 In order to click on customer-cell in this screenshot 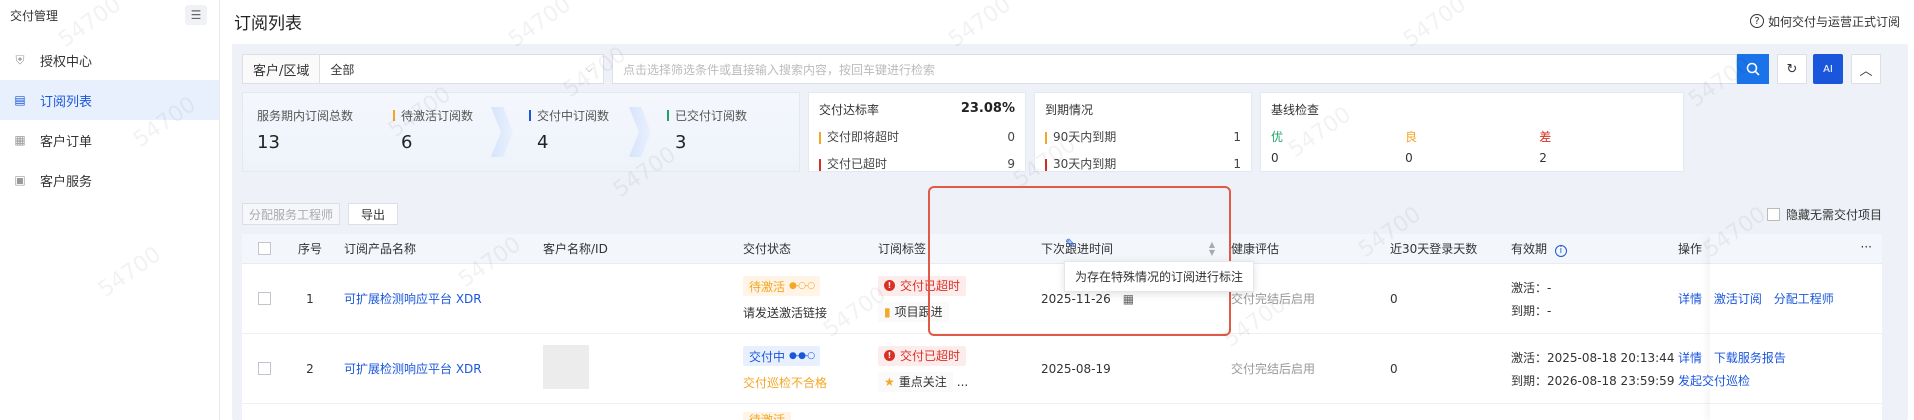, I will do `click(633, 368)`.